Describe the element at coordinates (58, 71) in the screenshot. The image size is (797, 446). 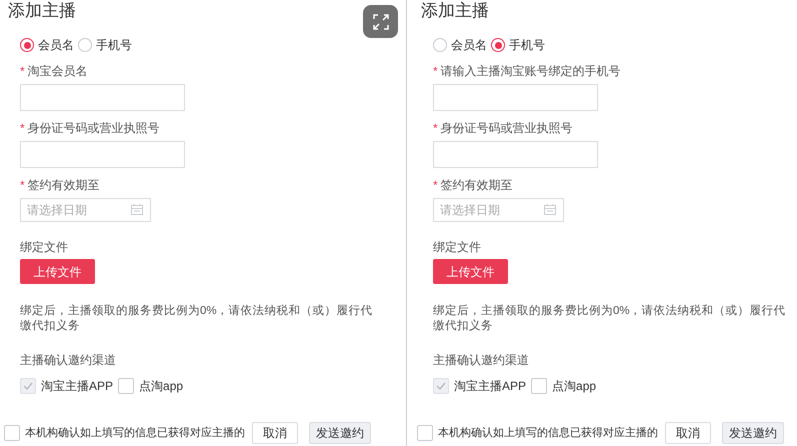
I see `field-label: 淘宝会员名` at that location.